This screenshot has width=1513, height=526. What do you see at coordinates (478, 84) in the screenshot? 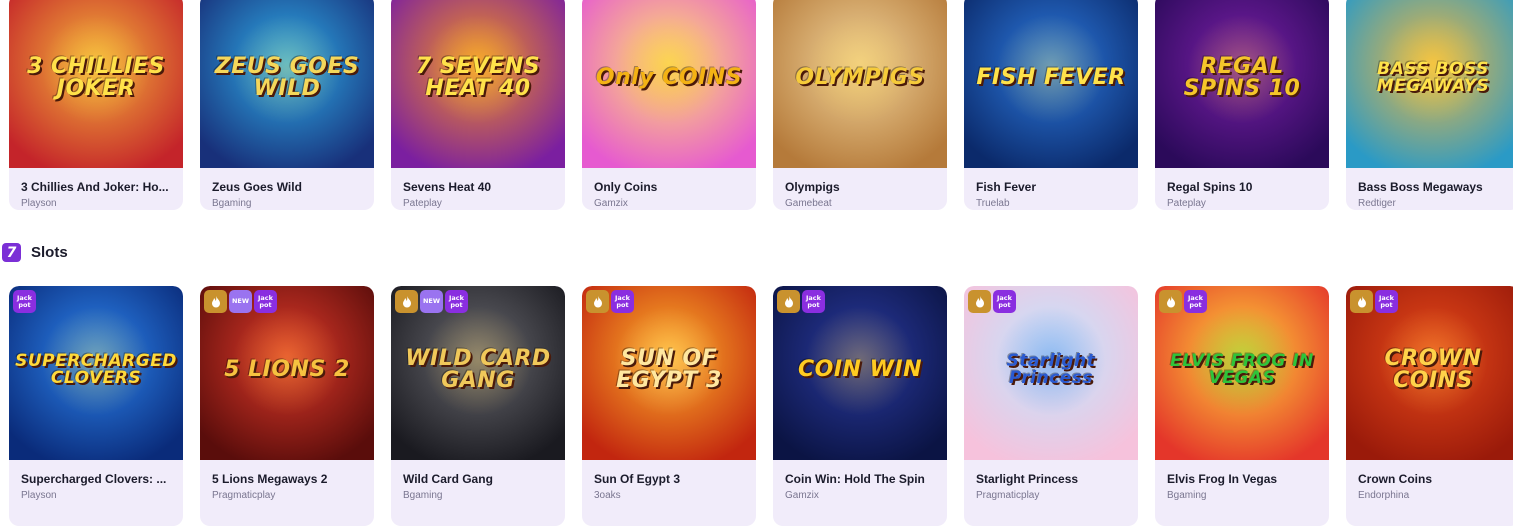
I see `game-thumbnail: 7 SEVENS HEAT 40` at bounding box center [478, 84].